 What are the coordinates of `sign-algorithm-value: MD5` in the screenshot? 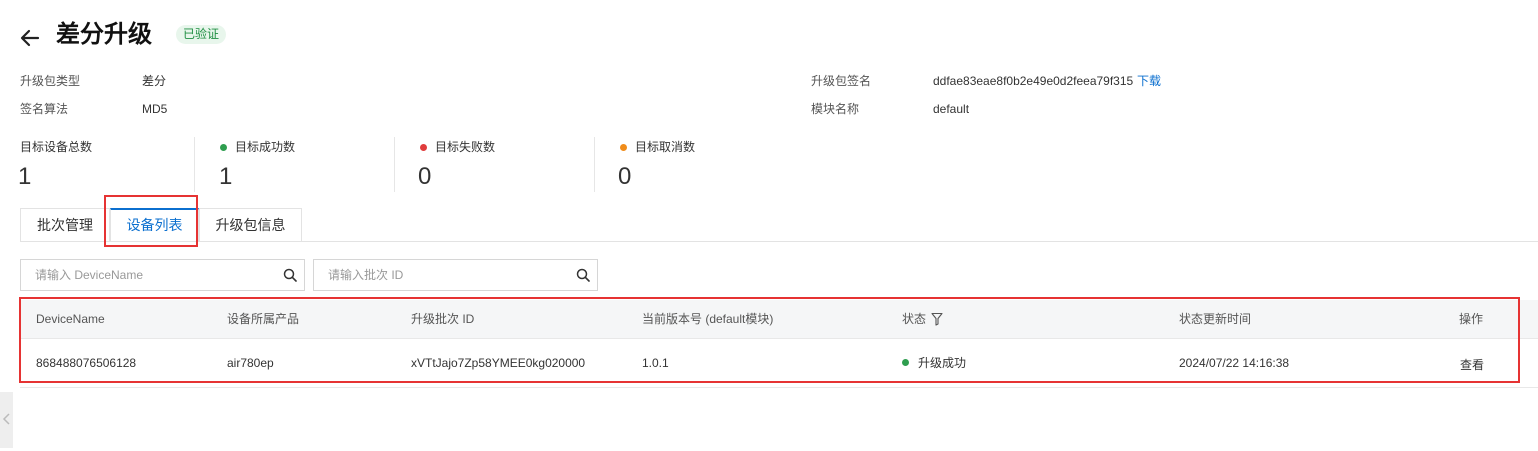 It's located at (155, 109).